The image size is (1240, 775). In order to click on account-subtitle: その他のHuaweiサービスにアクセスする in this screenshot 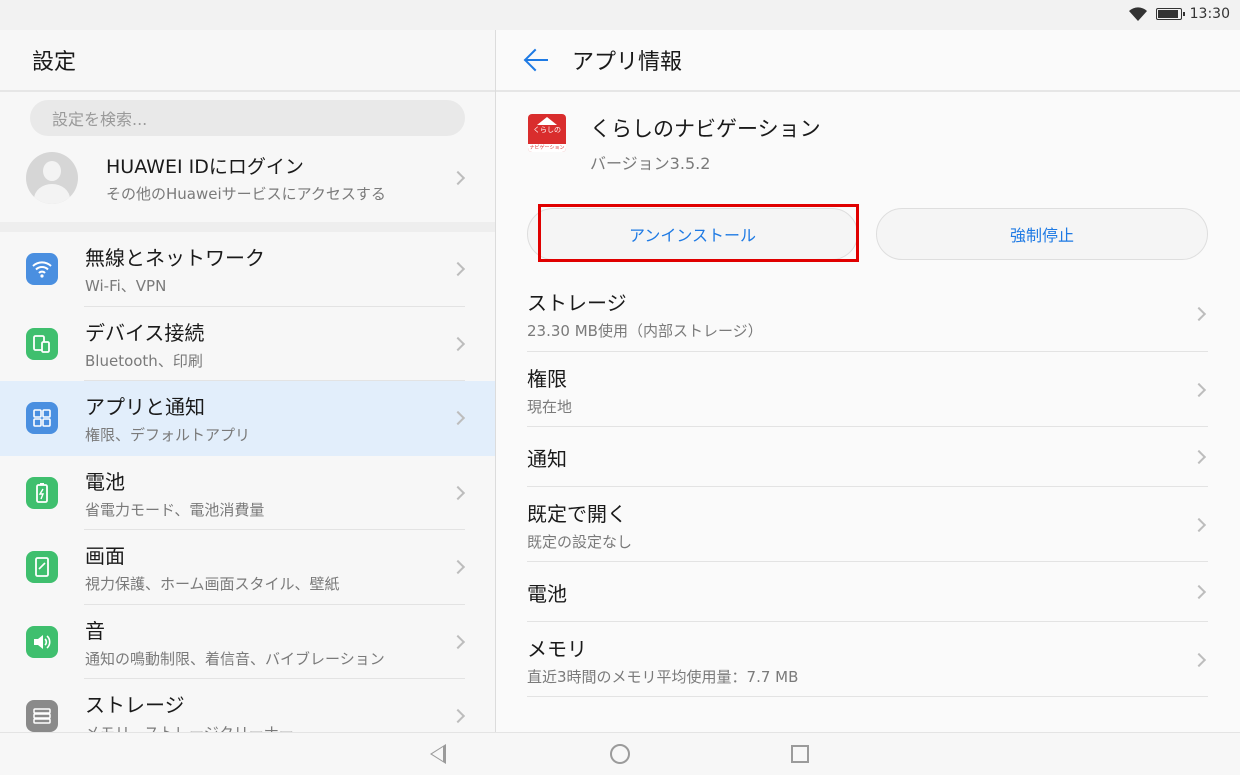, I will do `click(246, 194)`.